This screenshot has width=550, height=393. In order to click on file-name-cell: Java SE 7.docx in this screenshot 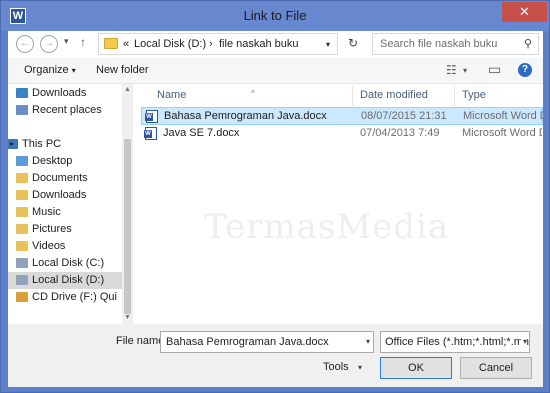, I will do `click(201, 133)`.